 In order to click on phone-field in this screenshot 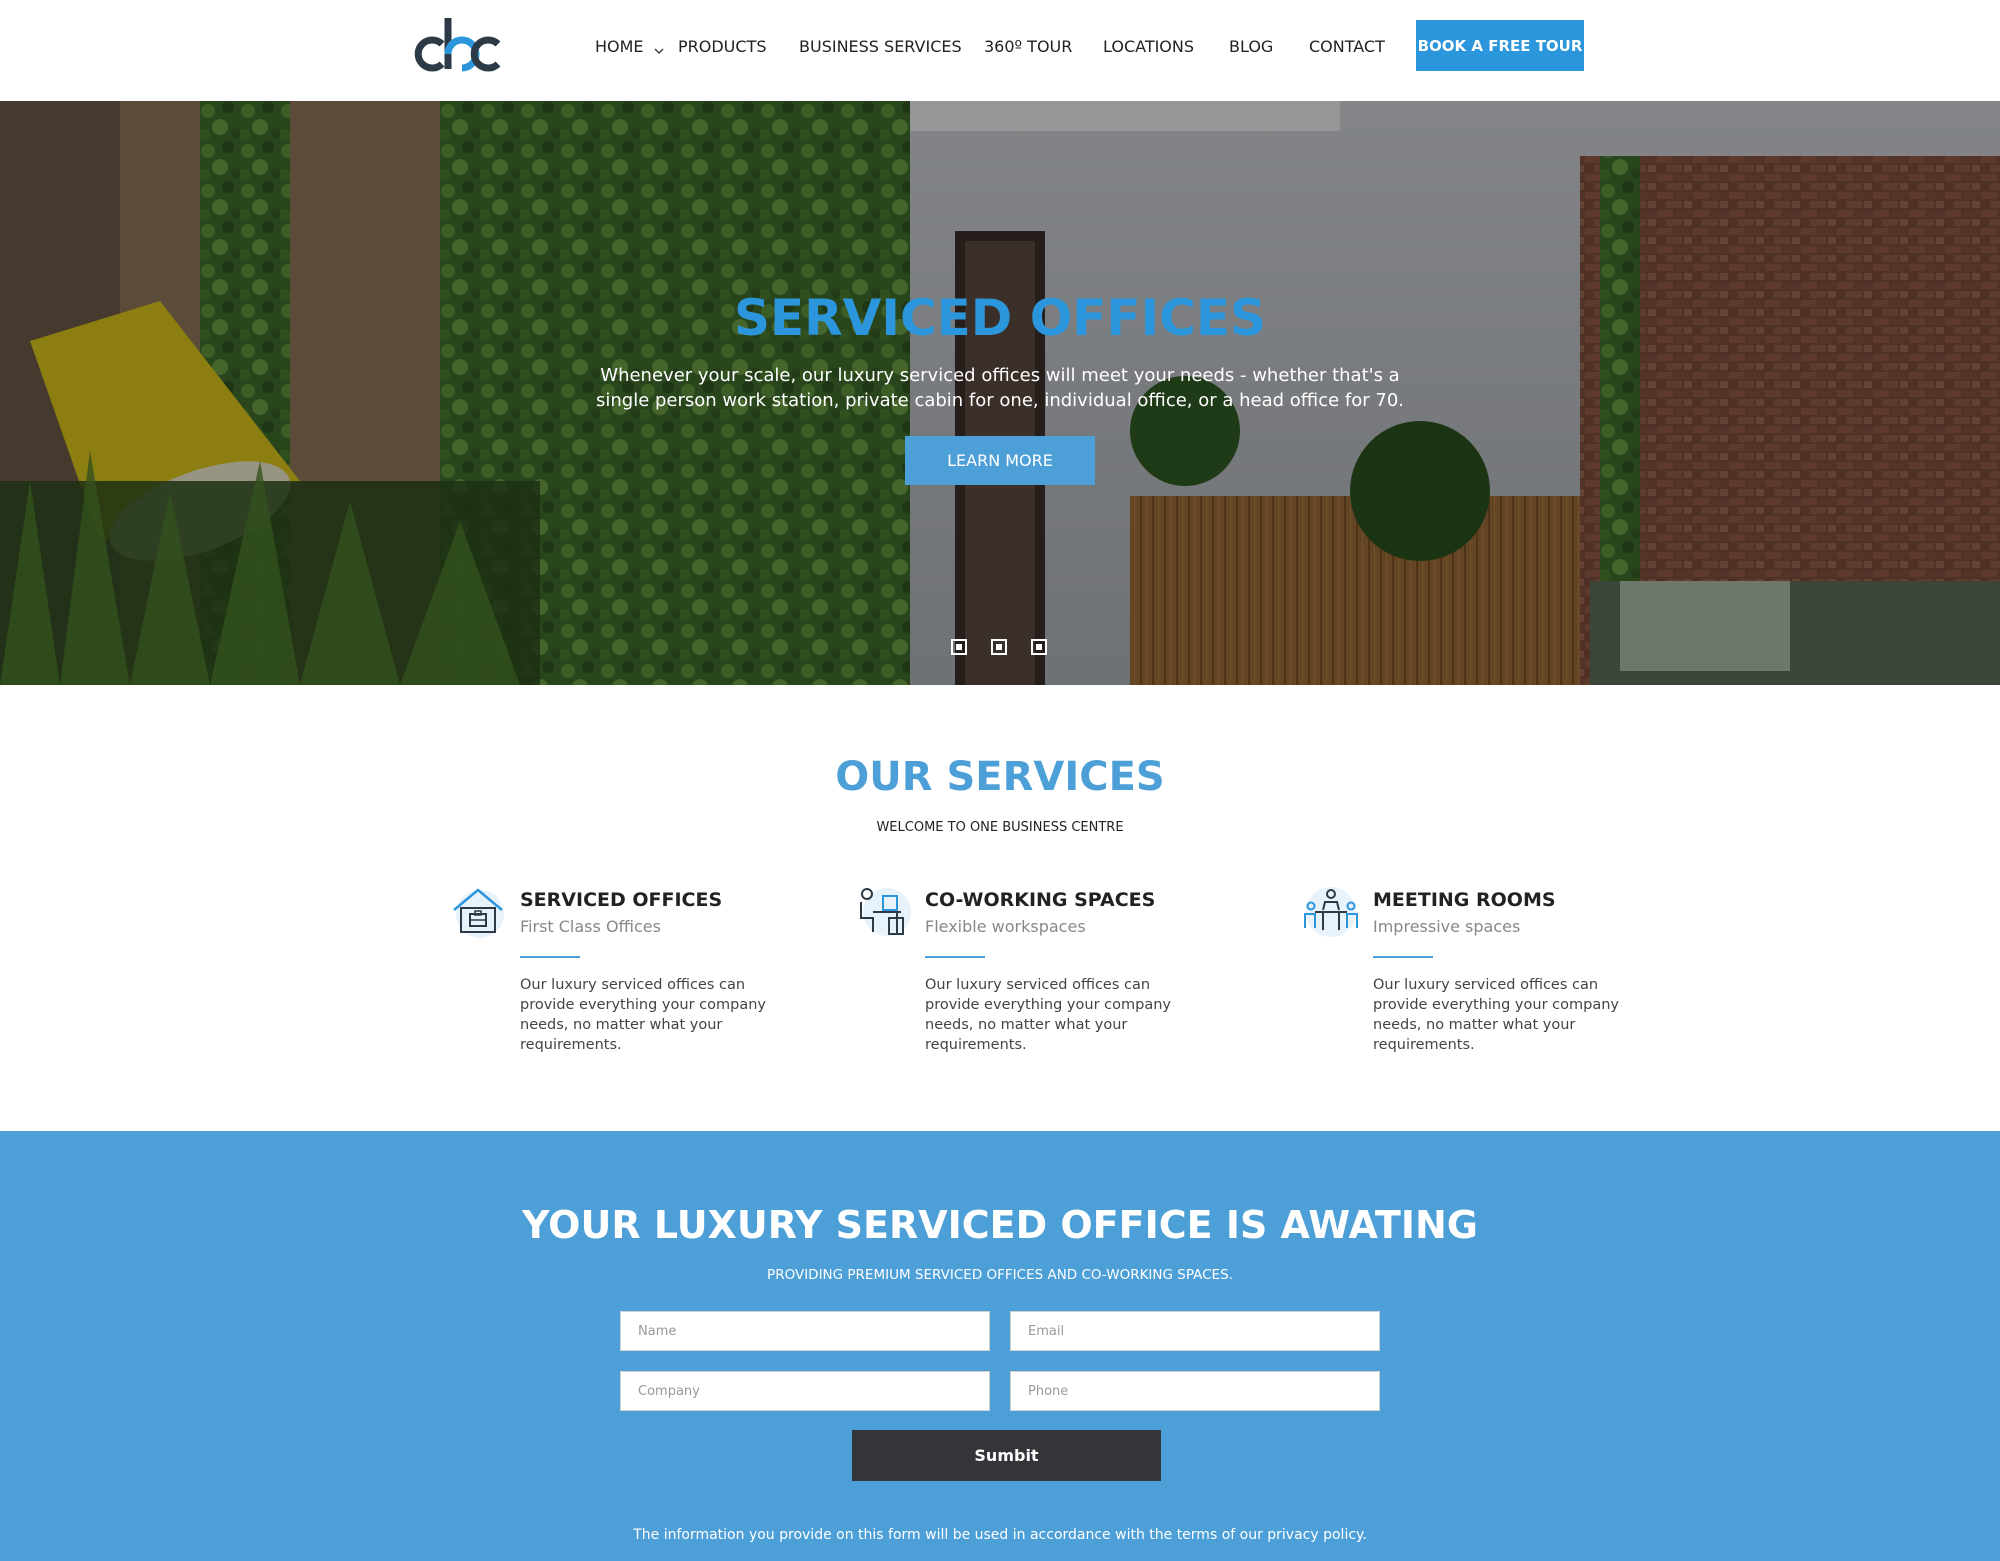, I will do `click(1195, 1391)`.